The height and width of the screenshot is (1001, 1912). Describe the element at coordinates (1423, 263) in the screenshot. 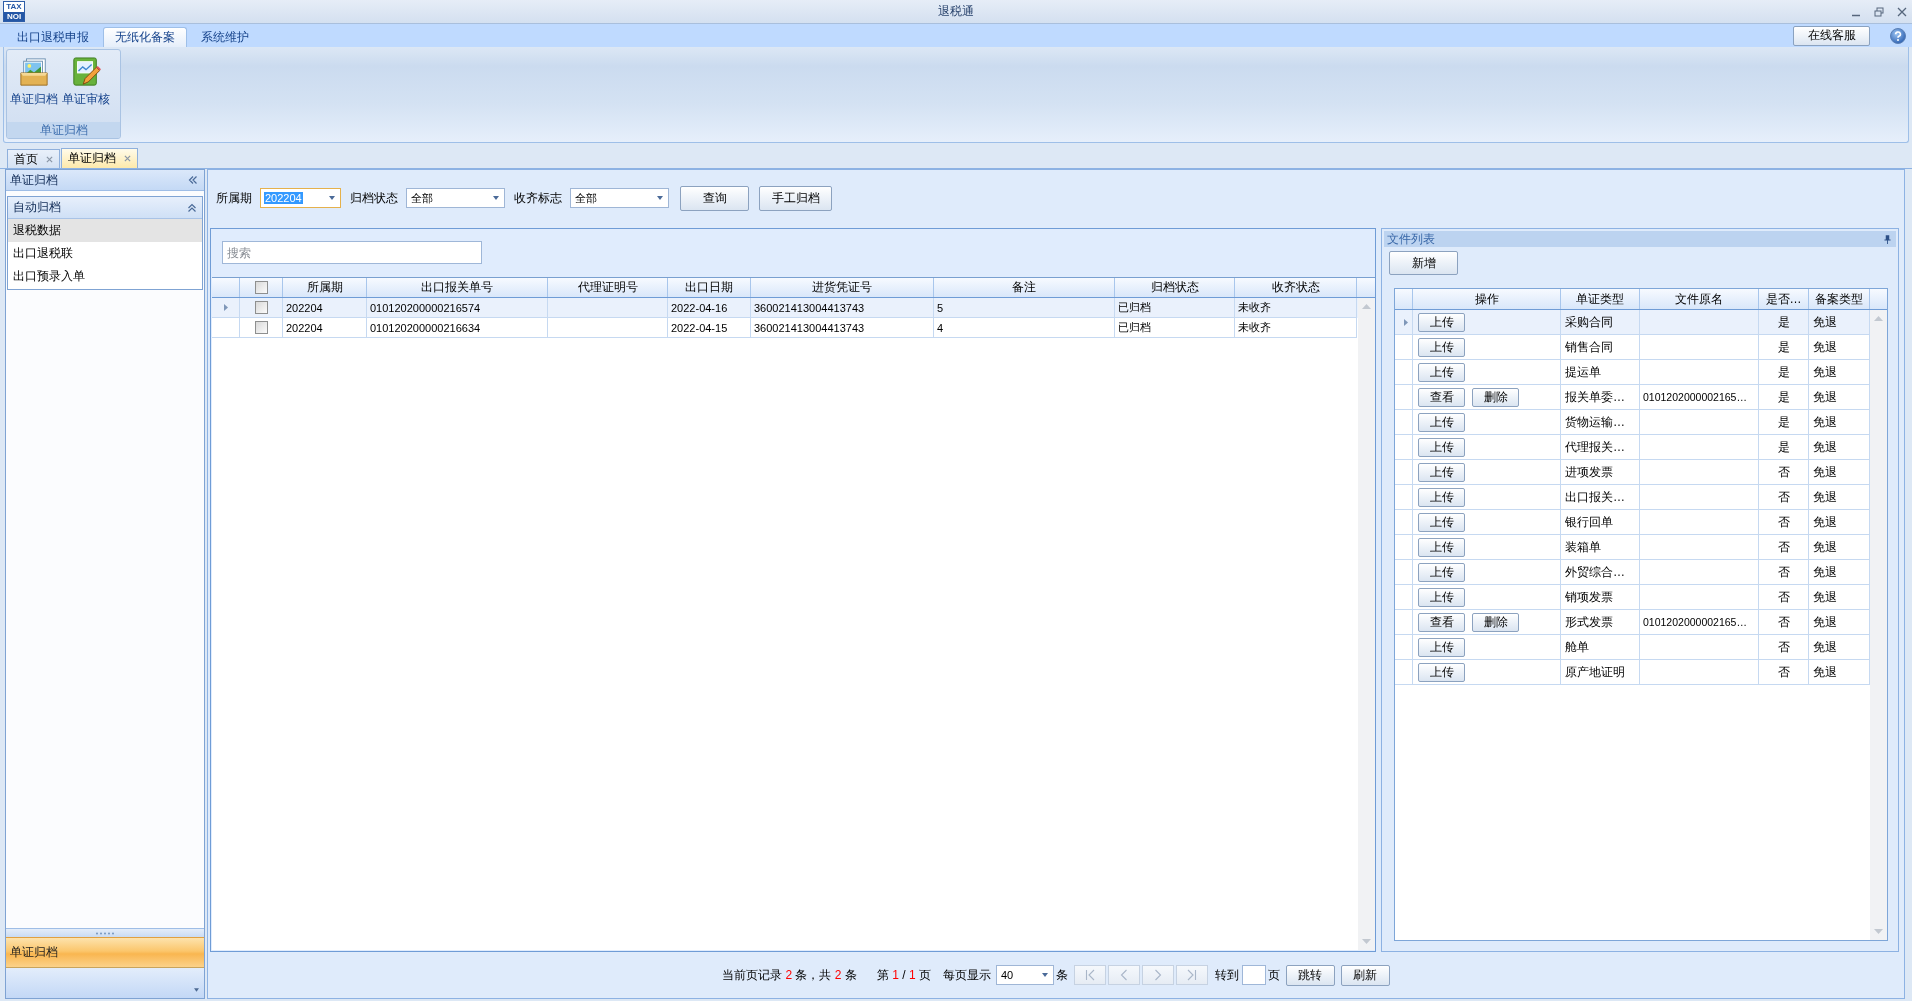

I see `add-button: 新增` at that location.